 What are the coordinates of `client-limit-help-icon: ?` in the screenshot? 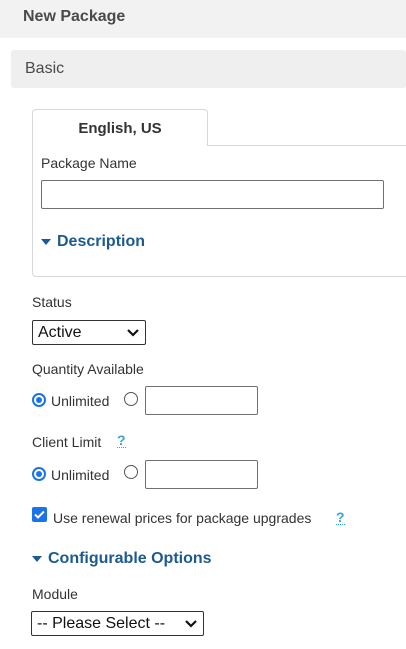 It's located at (121, 440).